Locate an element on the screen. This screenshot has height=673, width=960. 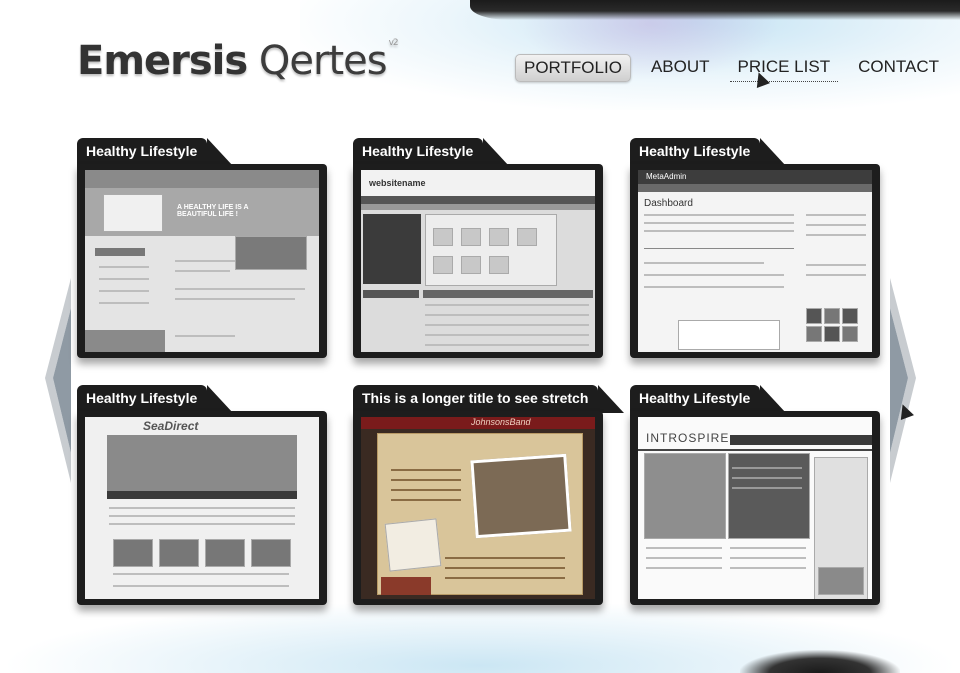
card-frame: websitename is located at coordinates (478, 261).